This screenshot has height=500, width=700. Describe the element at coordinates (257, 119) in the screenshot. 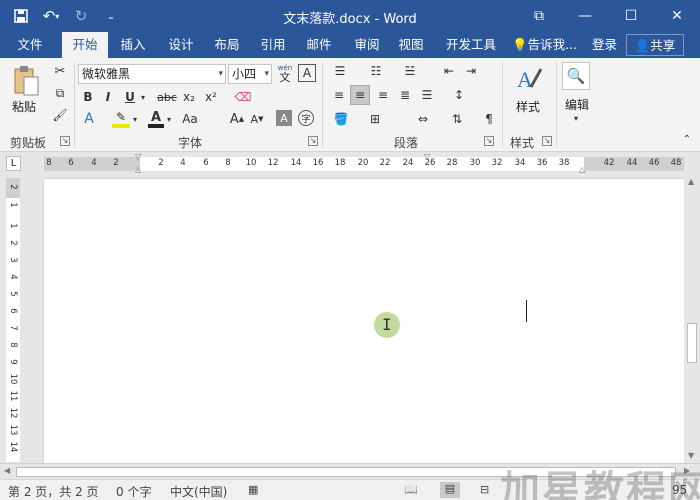

I see `shrink-font-icon: A ▼` at that location.